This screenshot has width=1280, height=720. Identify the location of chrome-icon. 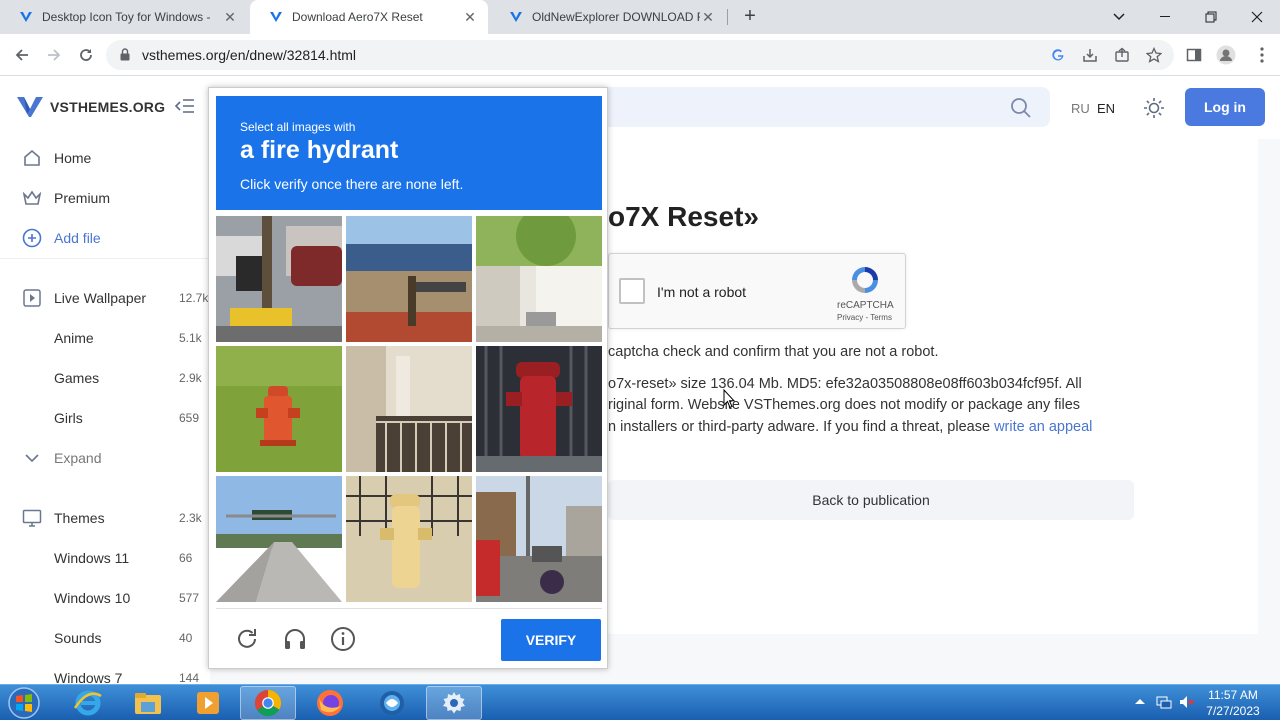
(268, 703).